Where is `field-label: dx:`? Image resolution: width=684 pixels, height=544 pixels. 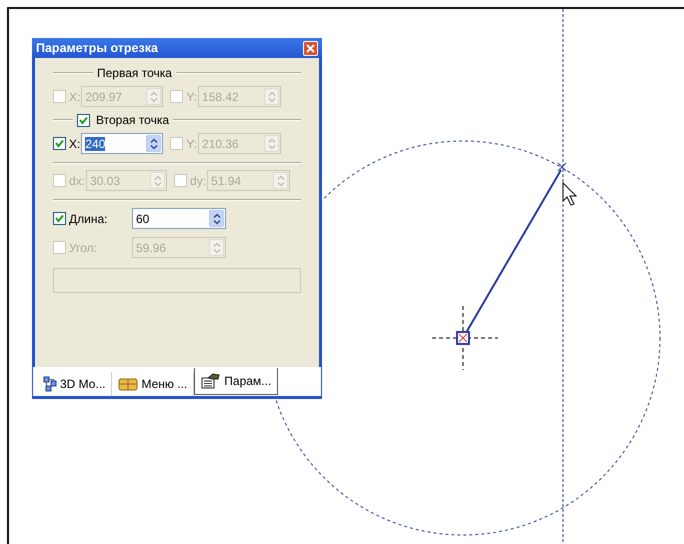 field-label: dx: is located at coordinates (77, 181).